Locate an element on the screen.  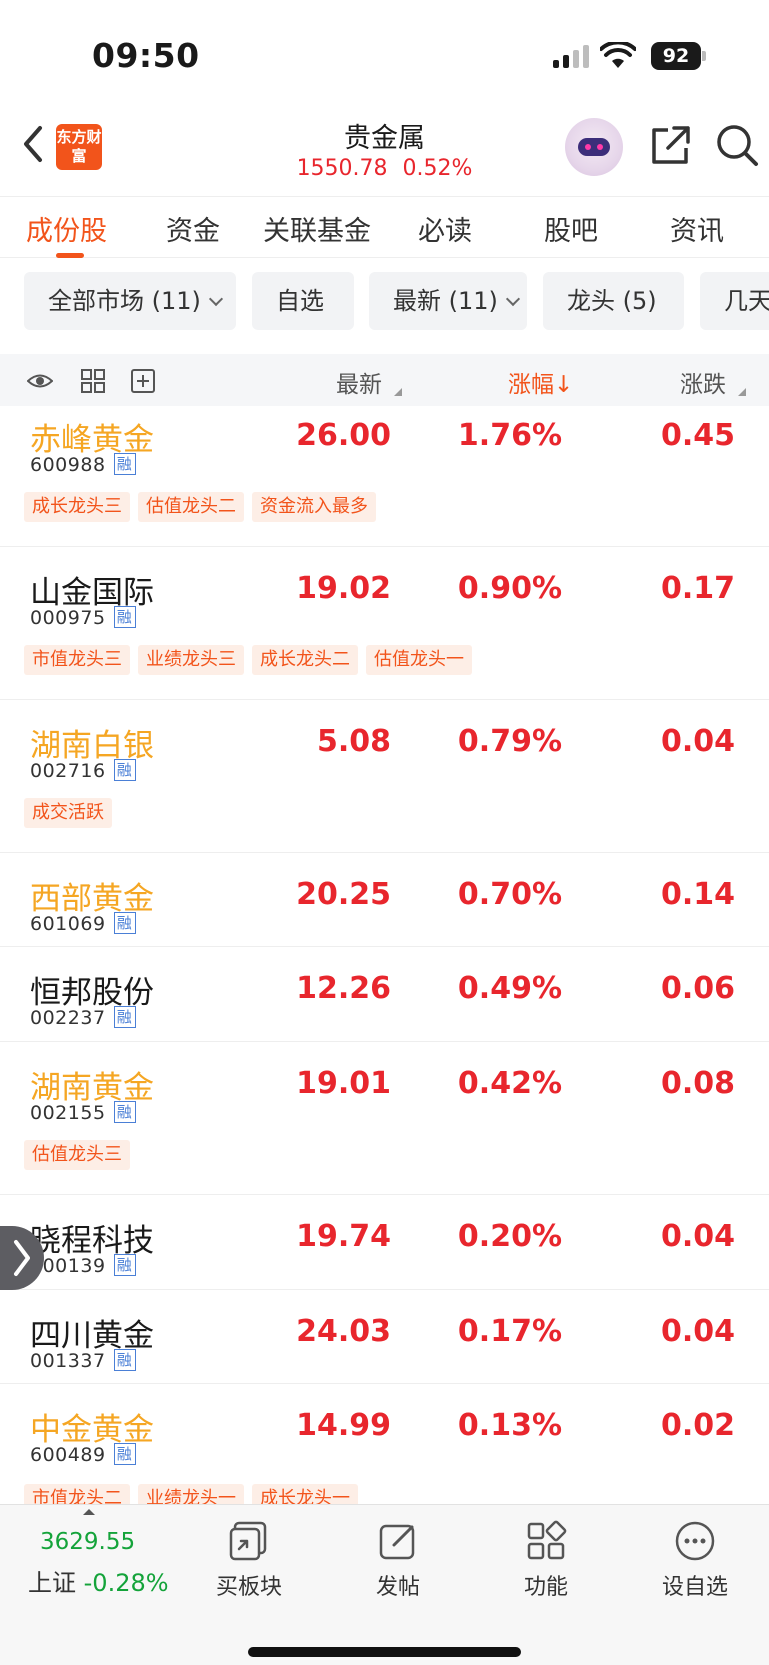
grid-view-icon is located at coordinates (93, 381).